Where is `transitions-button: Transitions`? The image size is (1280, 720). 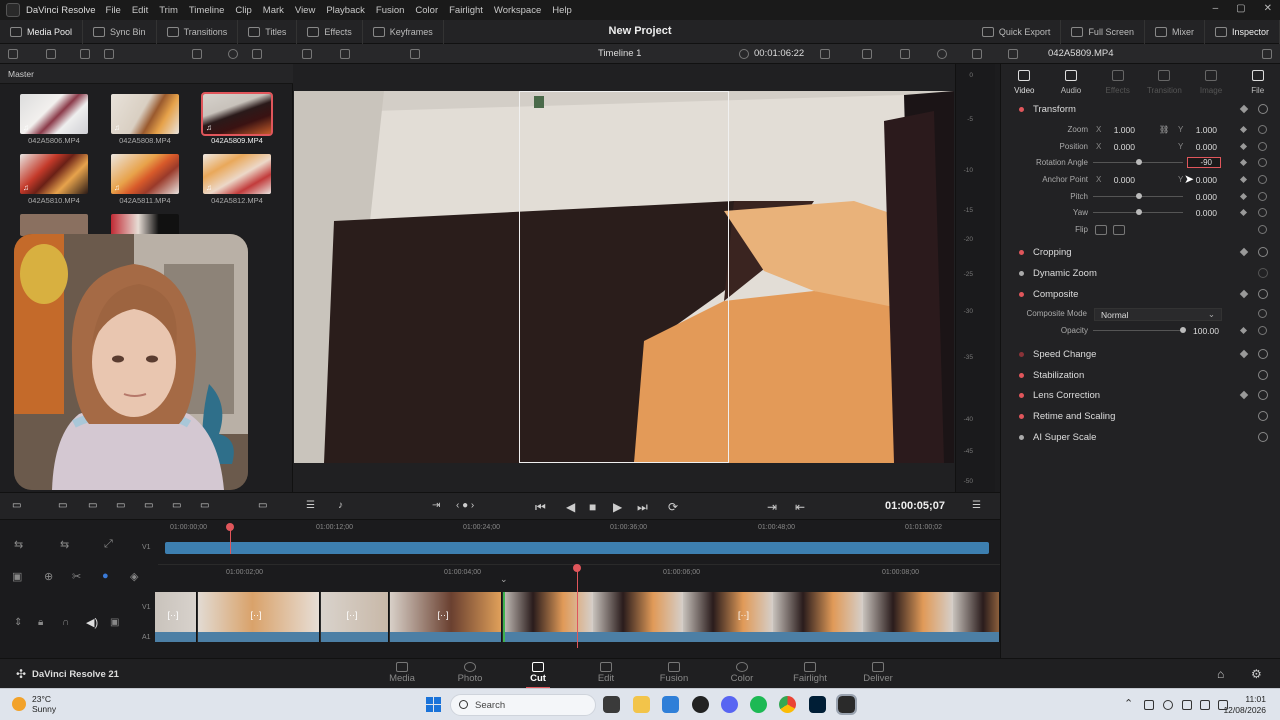
transitions-button: Transitions is located at coordinates (198, 31).